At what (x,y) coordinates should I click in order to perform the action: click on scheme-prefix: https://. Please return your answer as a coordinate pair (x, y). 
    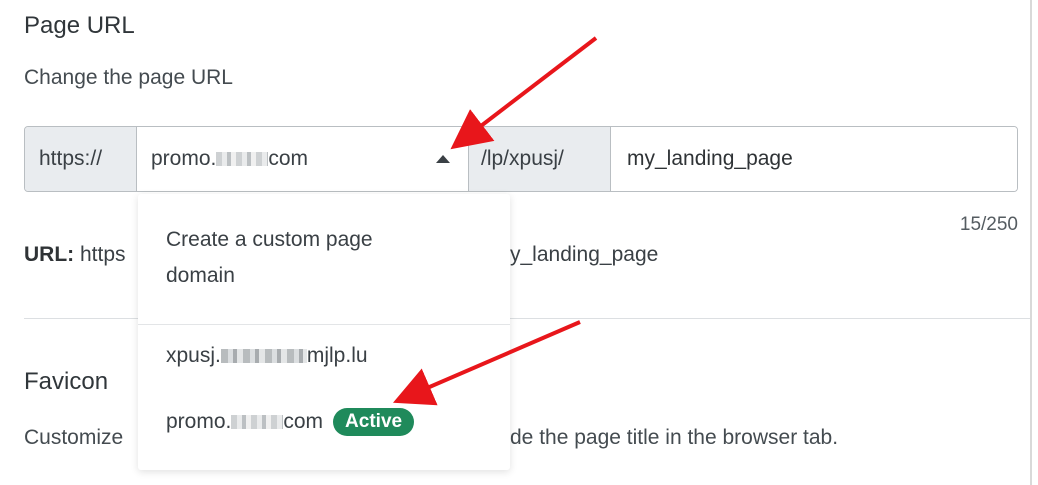
    Looking at the image, I should click on (81, 159).